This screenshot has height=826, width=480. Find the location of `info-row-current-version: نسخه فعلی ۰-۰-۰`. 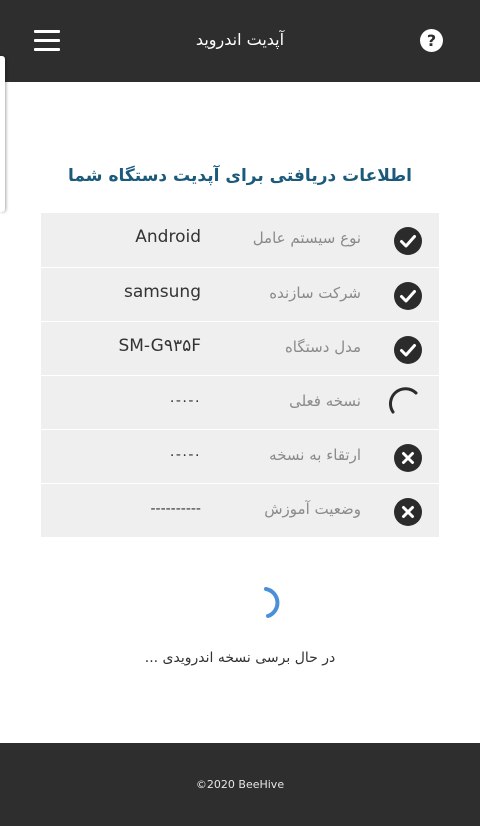

info-row-current-version: نسخه فعلی ۰-۰-۰ is located at coordinates (240, 402).